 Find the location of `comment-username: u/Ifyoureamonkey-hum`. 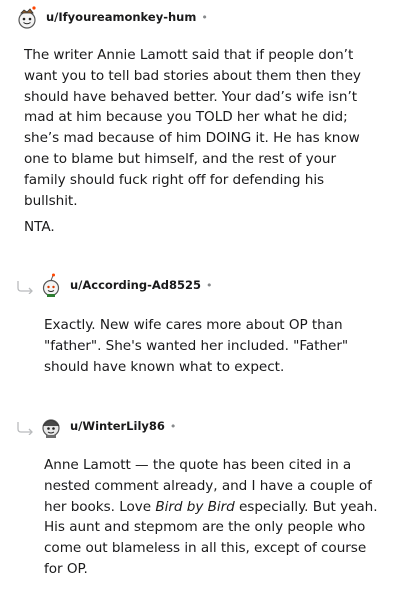

comment-username: u/Ifyoureamonkey-hum is located at coordinates (121, 17).